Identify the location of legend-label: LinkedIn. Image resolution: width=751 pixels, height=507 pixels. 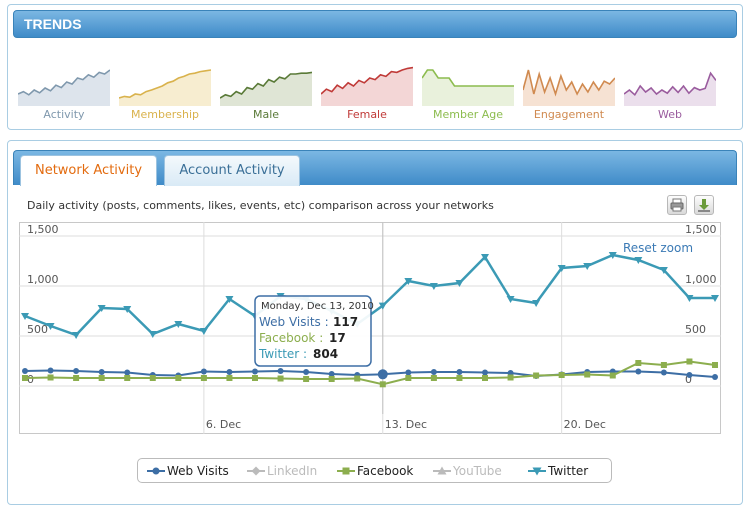
(292, 471).